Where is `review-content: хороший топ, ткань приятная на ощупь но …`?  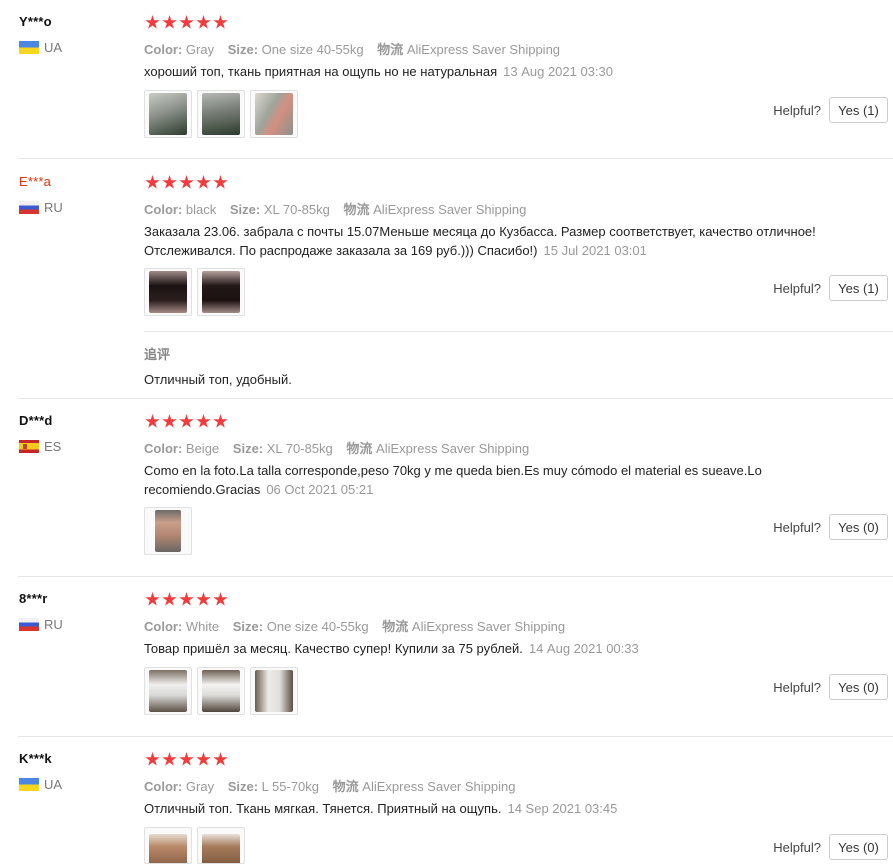 review-content: хороший топ, ткань приятная на ощупь но … is located at coordinates (321, 71).